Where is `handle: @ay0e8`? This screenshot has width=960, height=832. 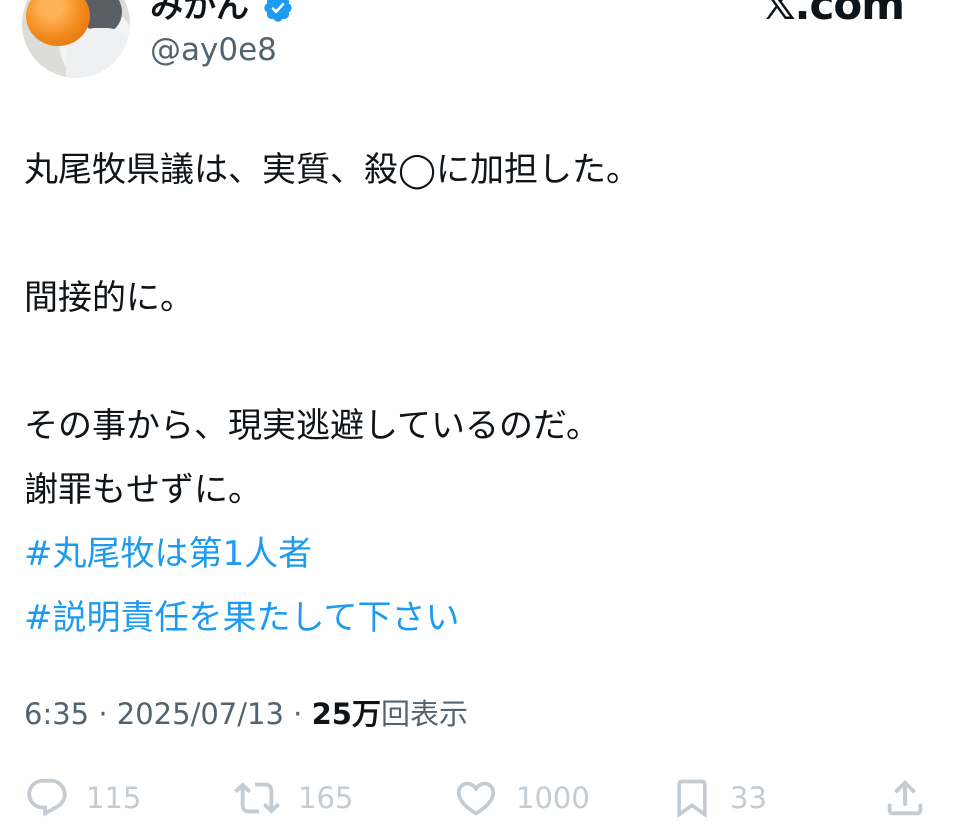
handle: @ay0e8 is located at coordinates (213, 50).